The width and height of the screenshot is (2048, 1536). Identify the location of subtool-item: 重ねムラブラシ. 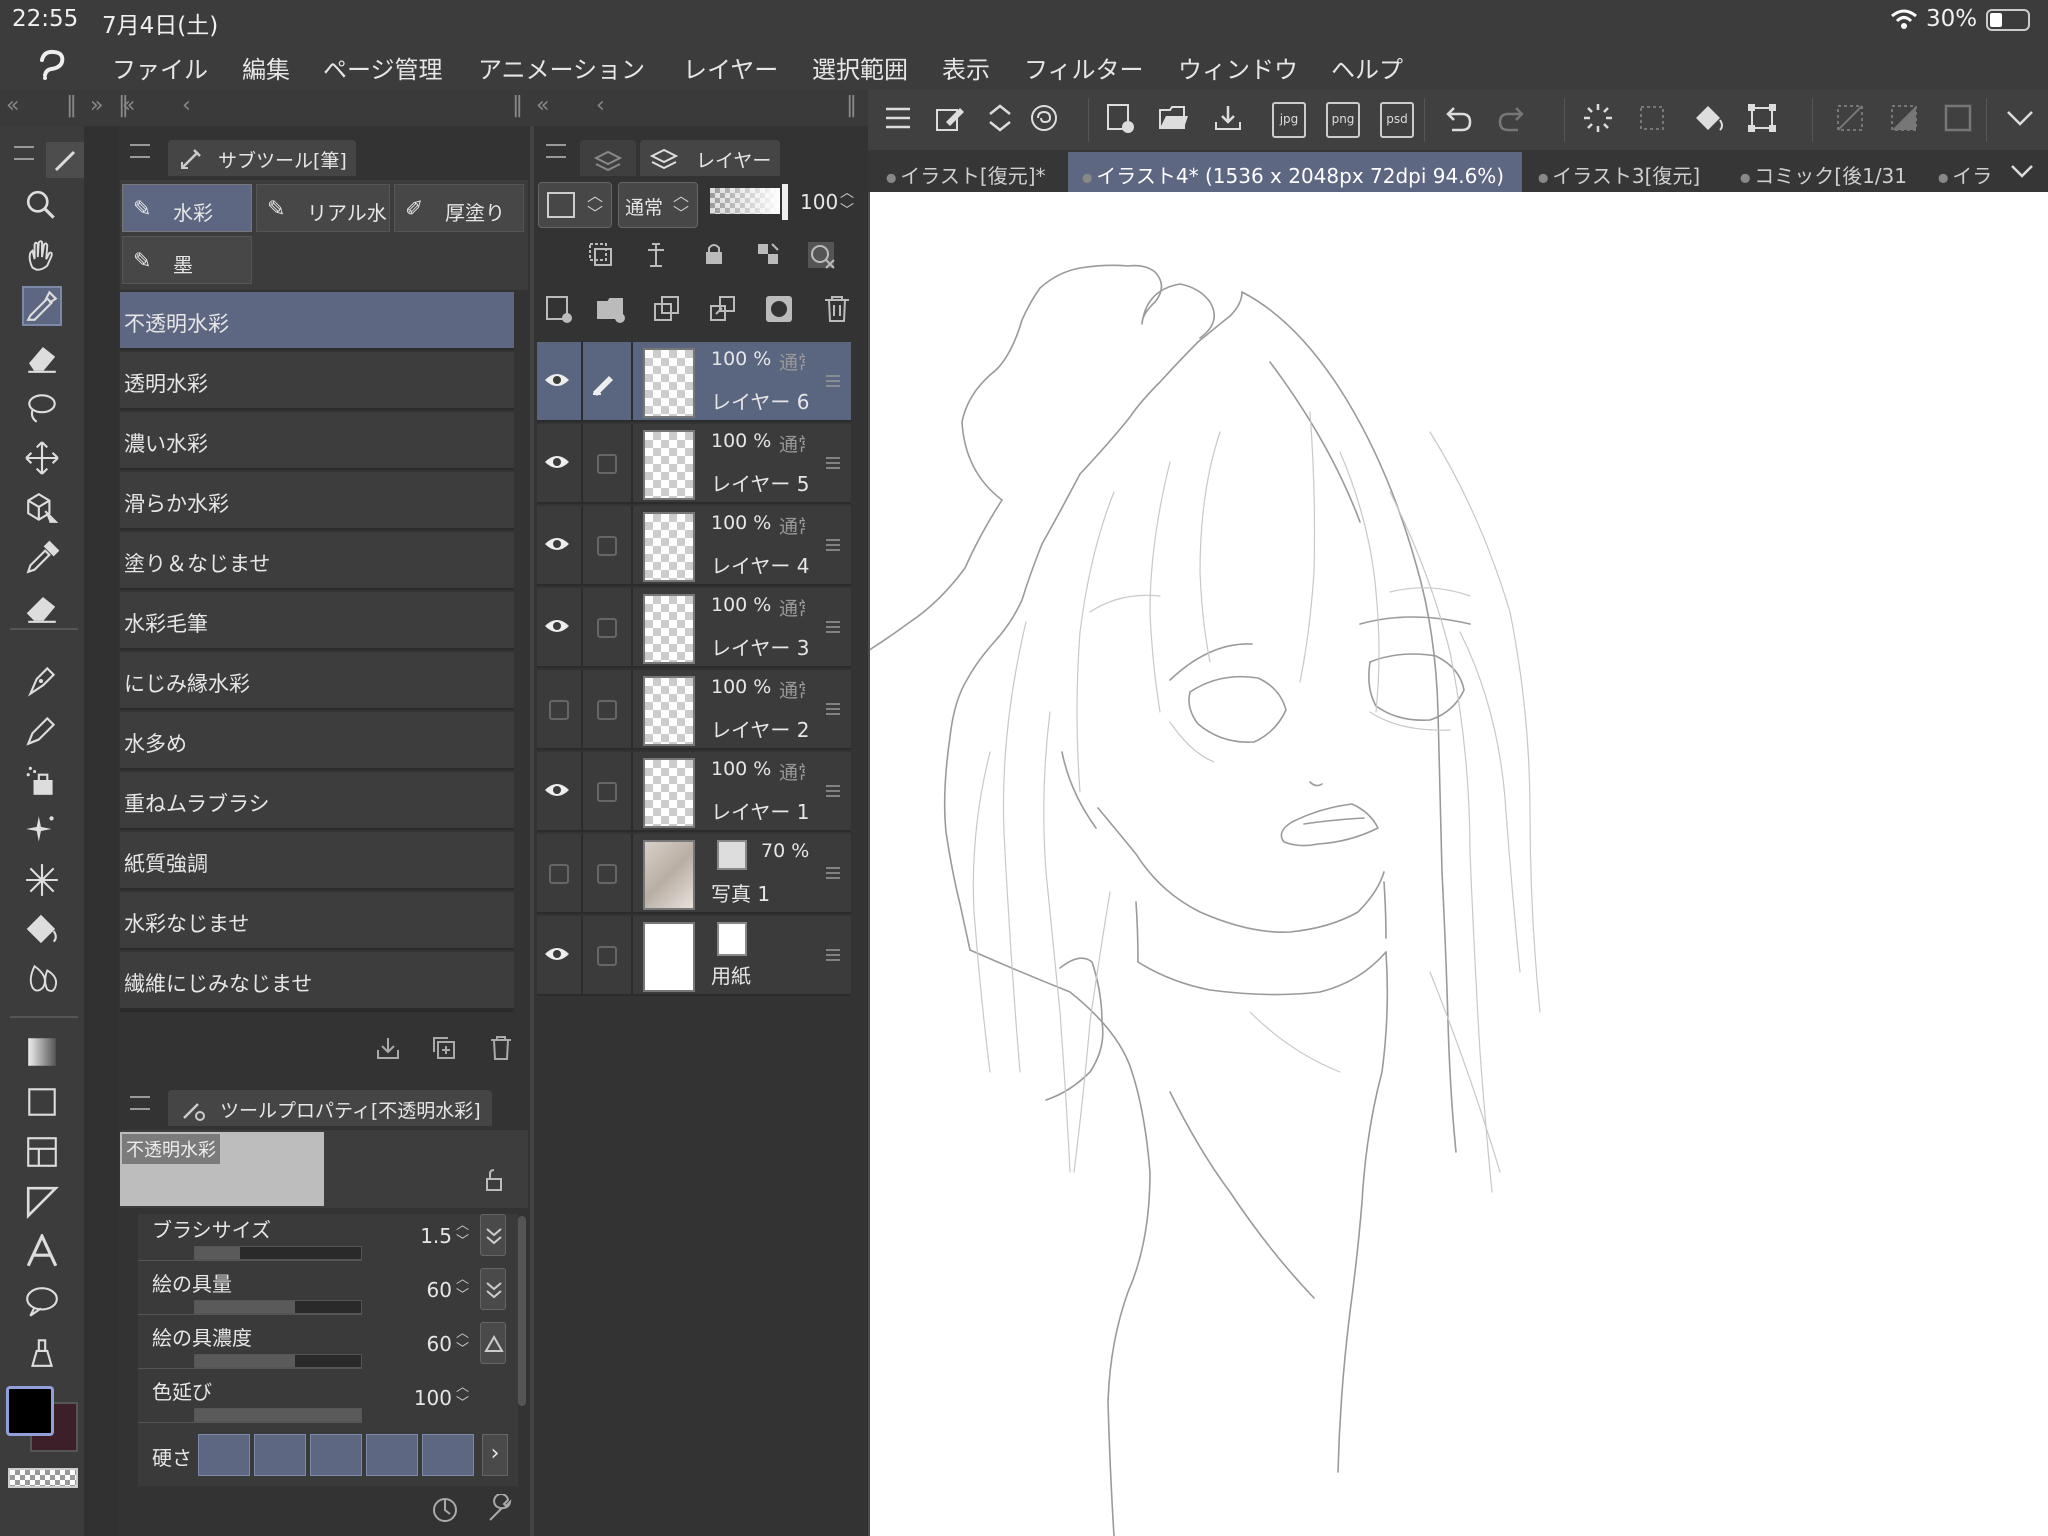
(317, 801).